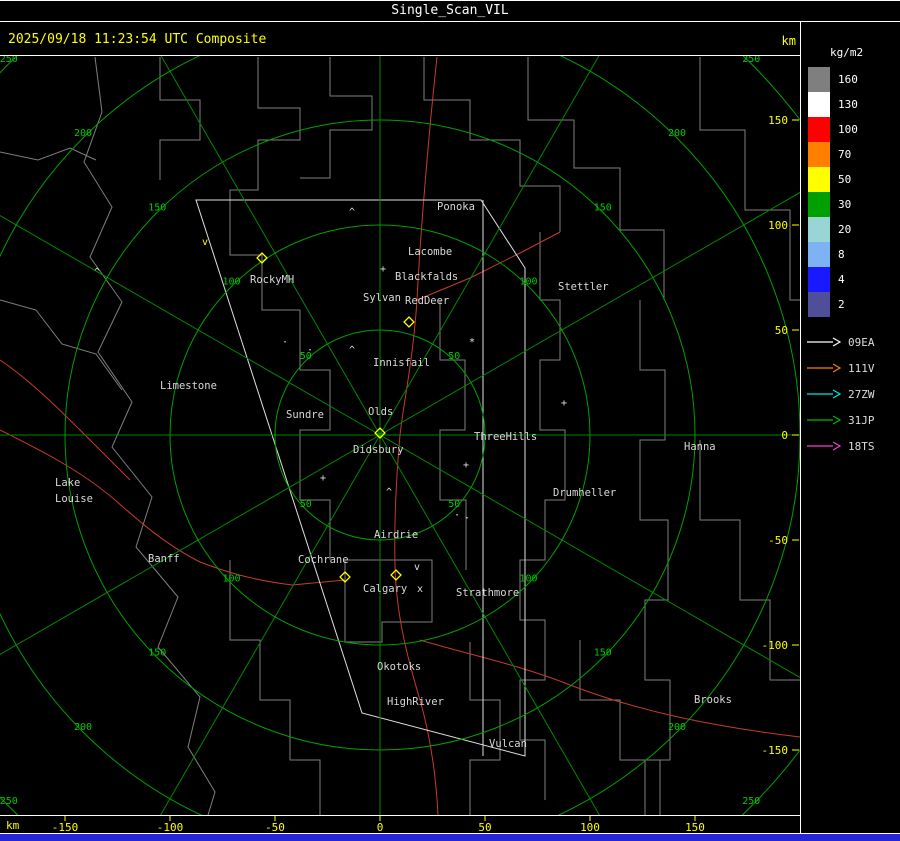  I want to click on city-label: Vulcan, so click(508, 744).